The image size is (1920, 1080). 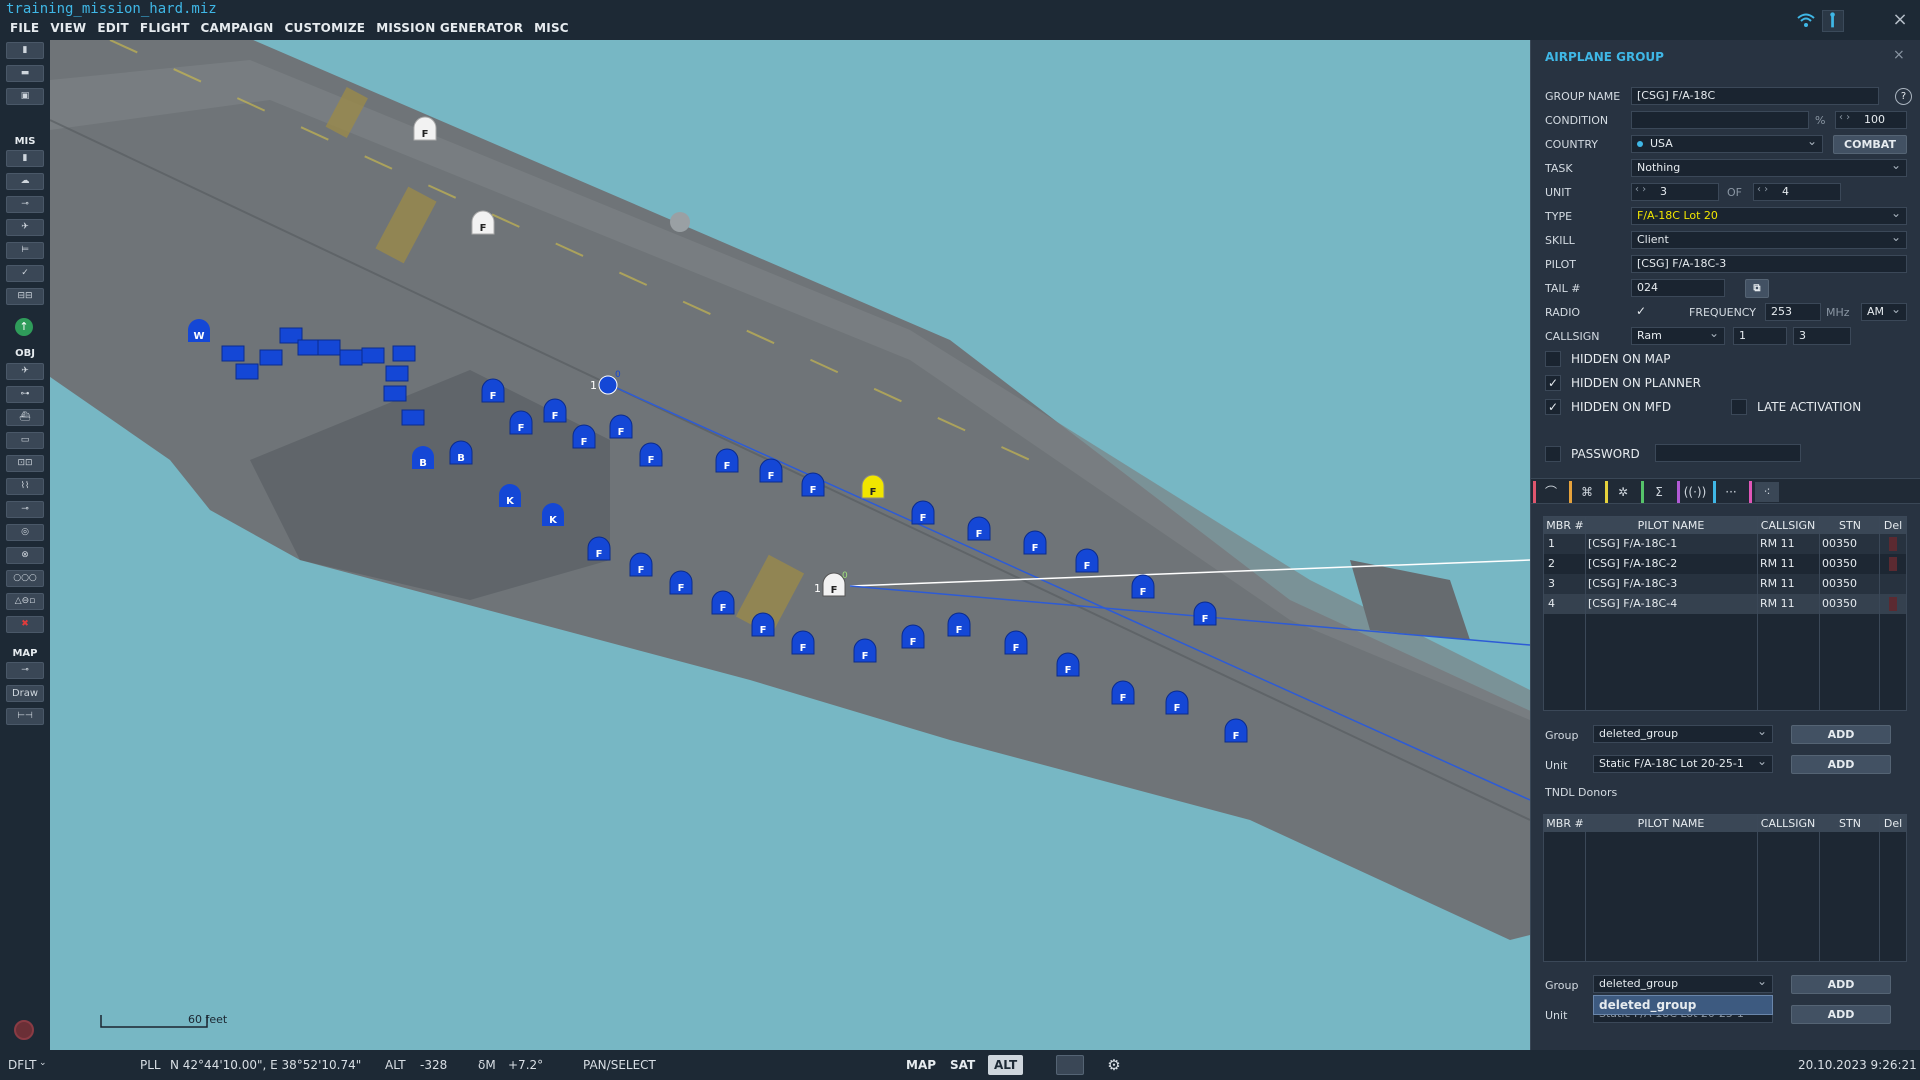 What do you see at coordinates (1760, 336) in the screenshot?
I see `callsign-flight-input: 1` at bounding box center [1760, 336].